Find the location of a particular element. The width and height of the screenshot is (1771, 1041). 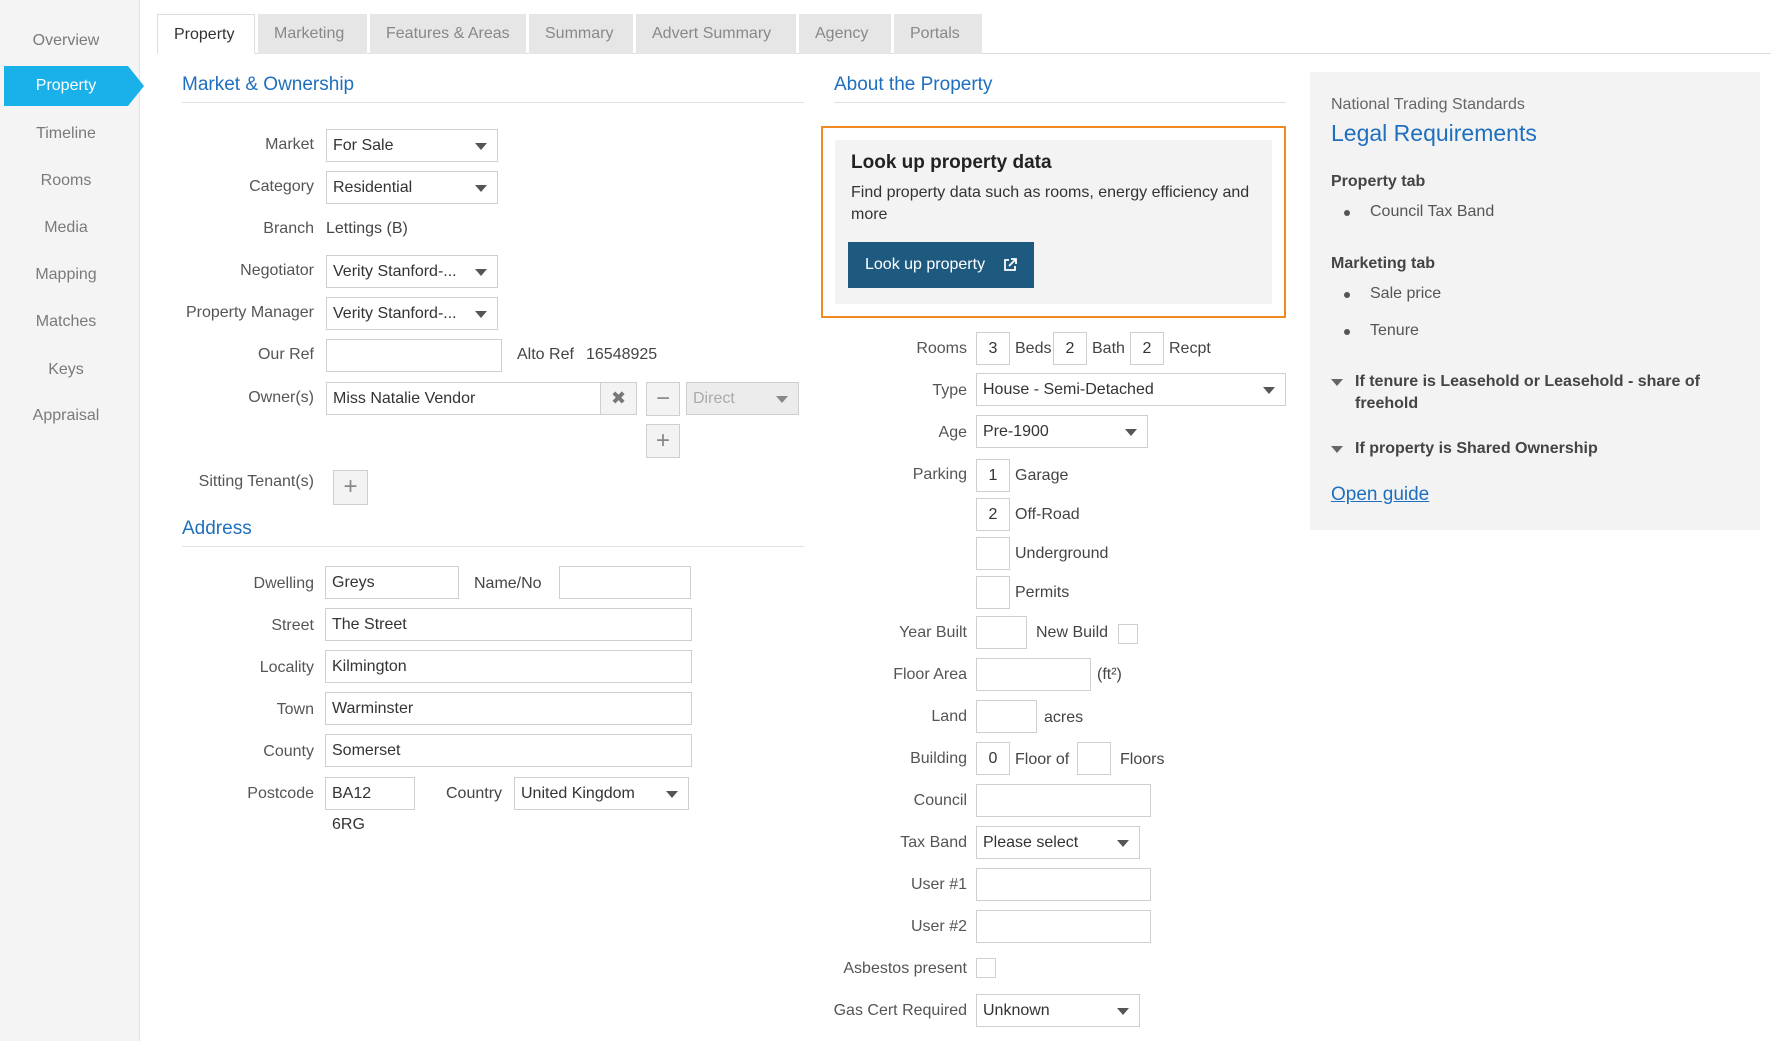

beds-input: 3 is located at coordinates (993, 348).